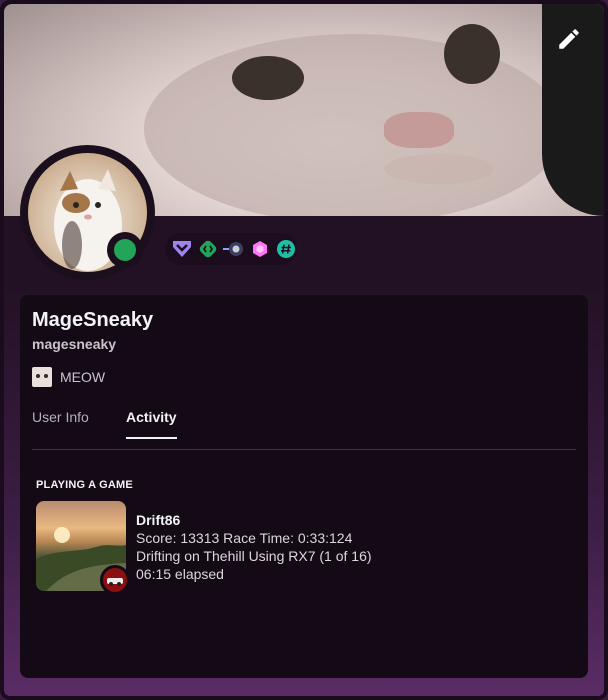 The width and height of the screenshot is (608, 700). What do you see at coordinates (234, 249) in the screenshot?
I see `quest-icon` at bounding box center [234, 249].